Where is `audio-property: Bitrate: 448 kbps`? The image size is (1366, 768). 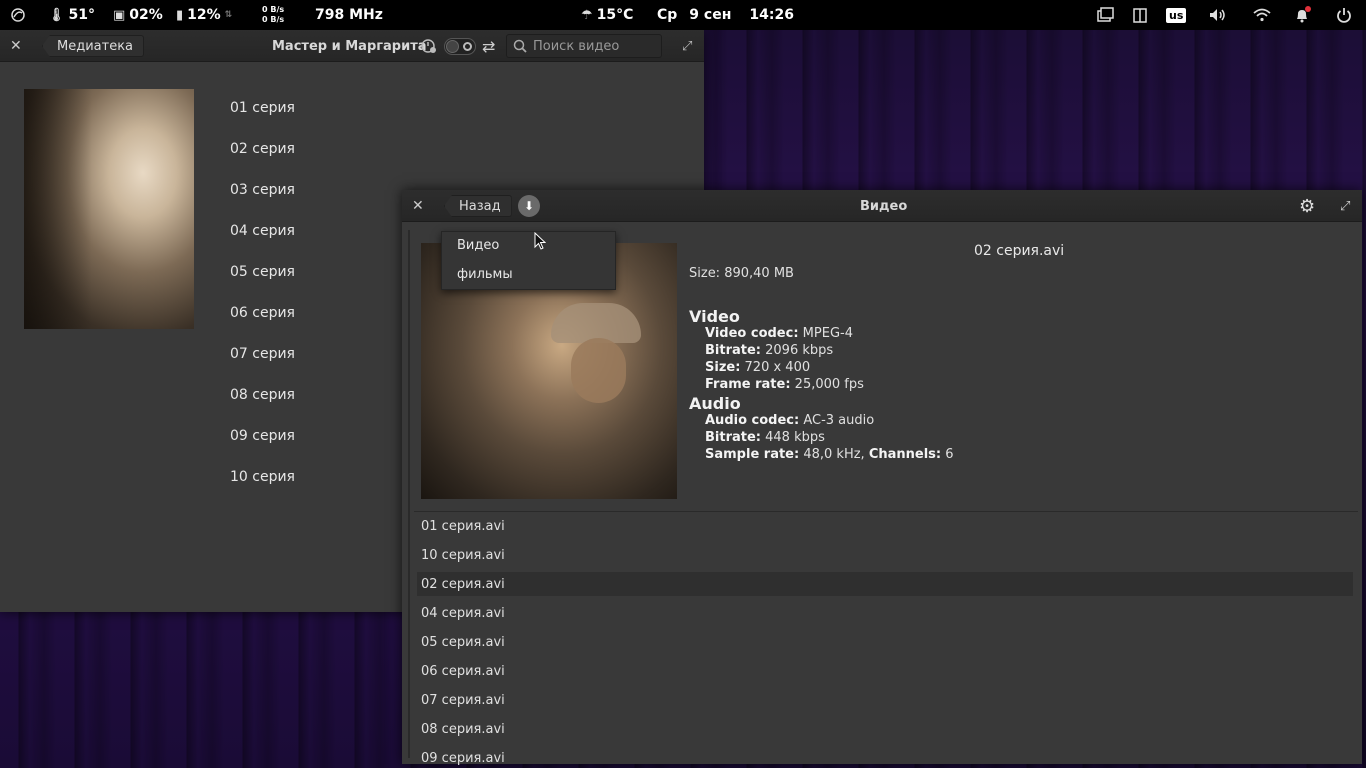
audio-property: Bitrate: 448 kbps is located at coordinates (765, 437).